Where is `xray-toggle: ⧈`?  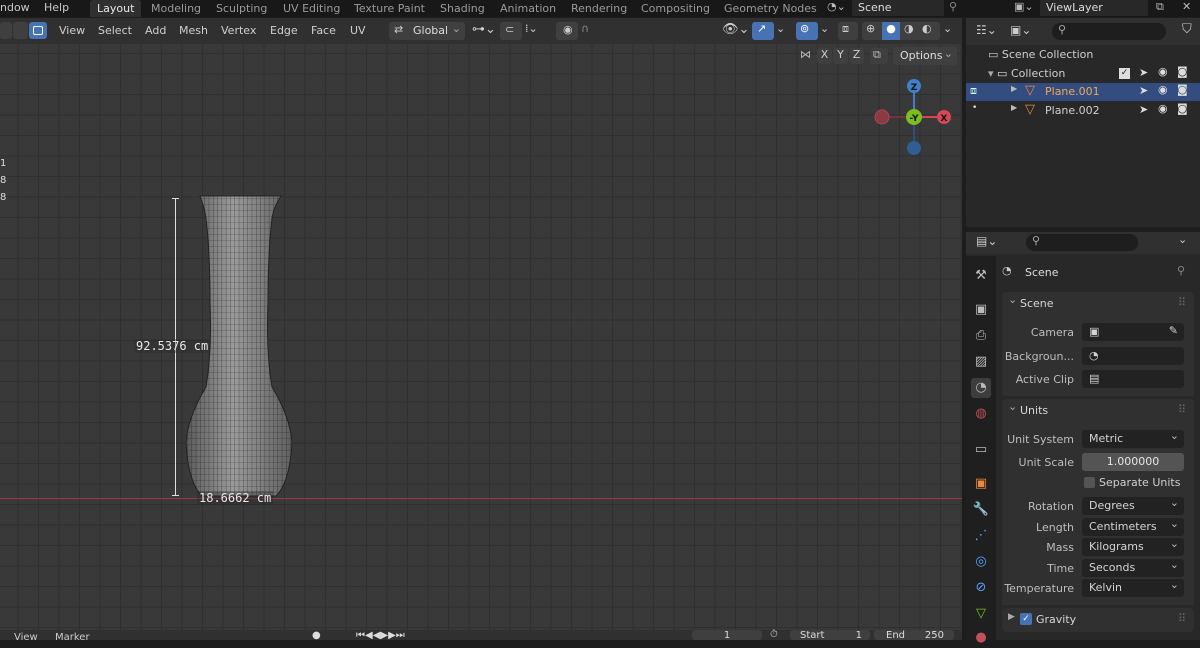 xray-toggle: ⧈ is located at coordinates (848, 31).